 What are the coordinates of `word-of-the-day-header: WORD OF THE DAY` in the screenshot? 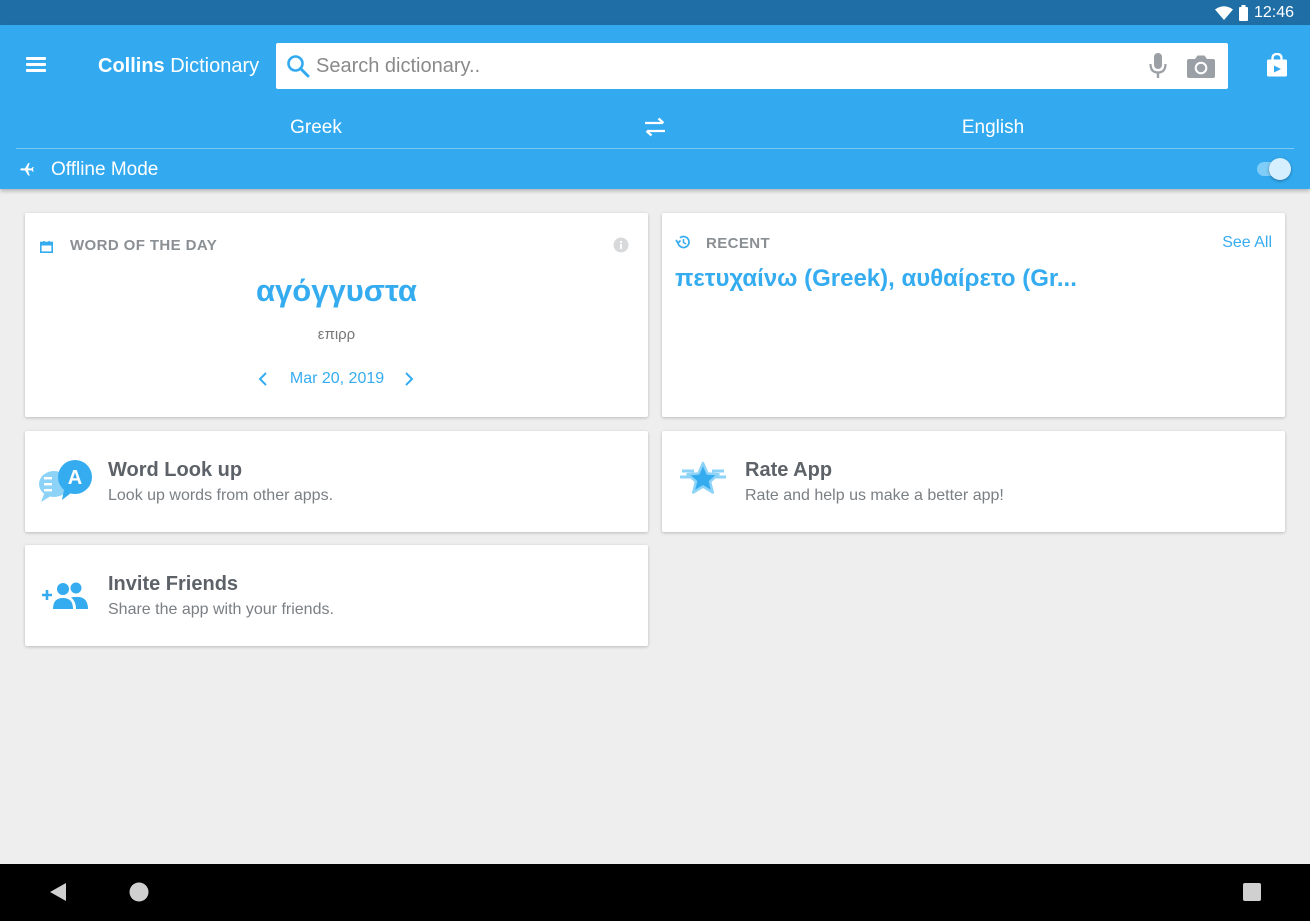 It's located at (144, 245).